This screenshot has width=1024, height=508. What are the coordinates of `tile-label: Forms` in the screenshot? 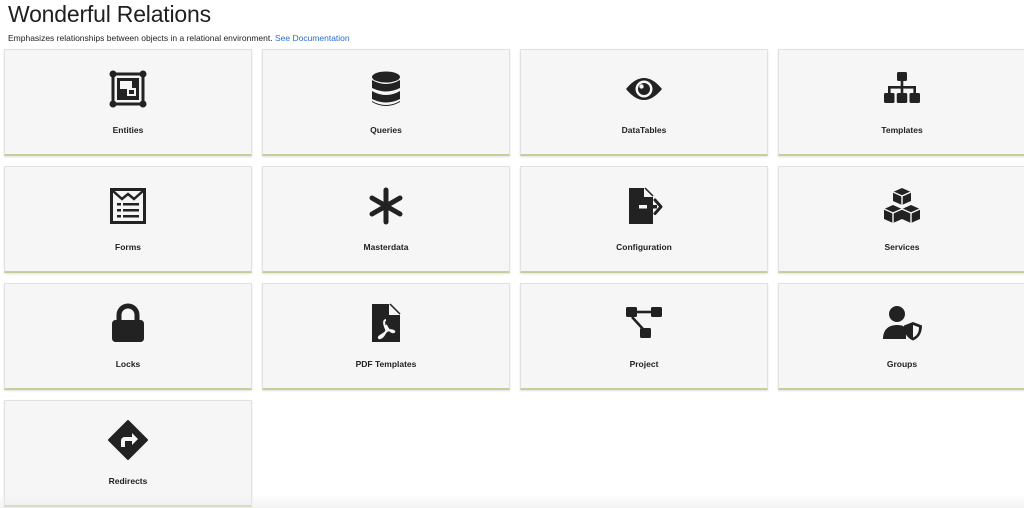 It's located at (128, 247).